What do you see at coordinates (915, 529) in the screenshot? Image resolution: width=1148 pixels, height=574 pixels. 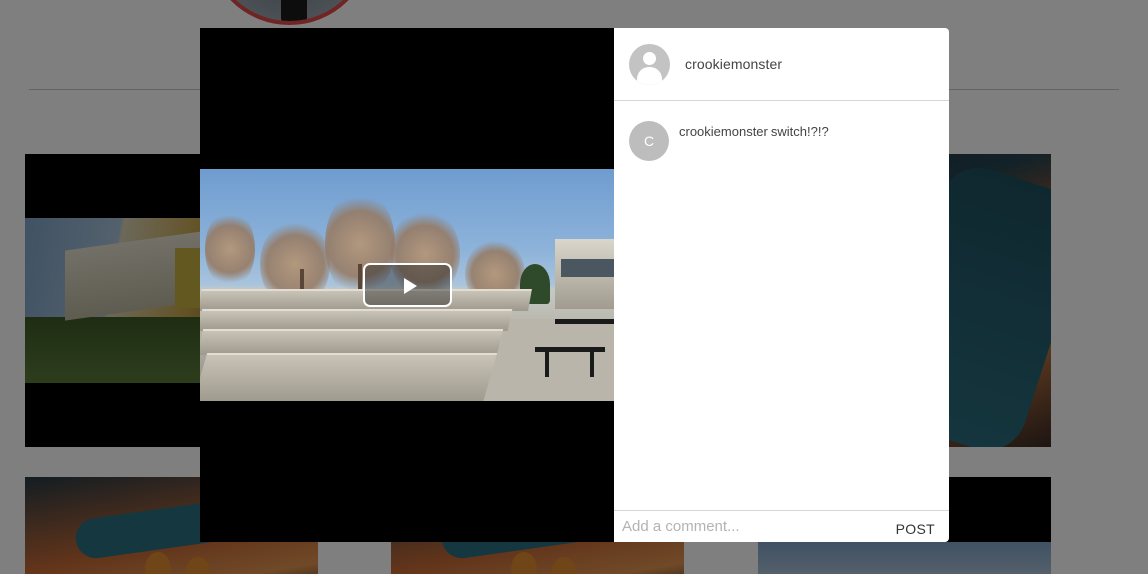 I see `post-comment-button: POST` at bounding box center [915, 529].